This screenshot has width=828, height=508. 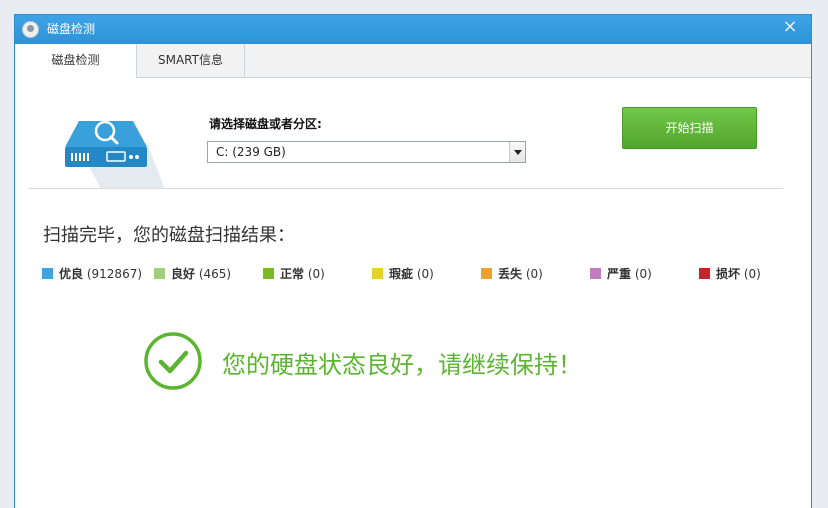 What do you see at coordinates (251, 152) in the screenshot?
I see `disk-select-value: C: (239 GB)` at bounding box center [251, 152].